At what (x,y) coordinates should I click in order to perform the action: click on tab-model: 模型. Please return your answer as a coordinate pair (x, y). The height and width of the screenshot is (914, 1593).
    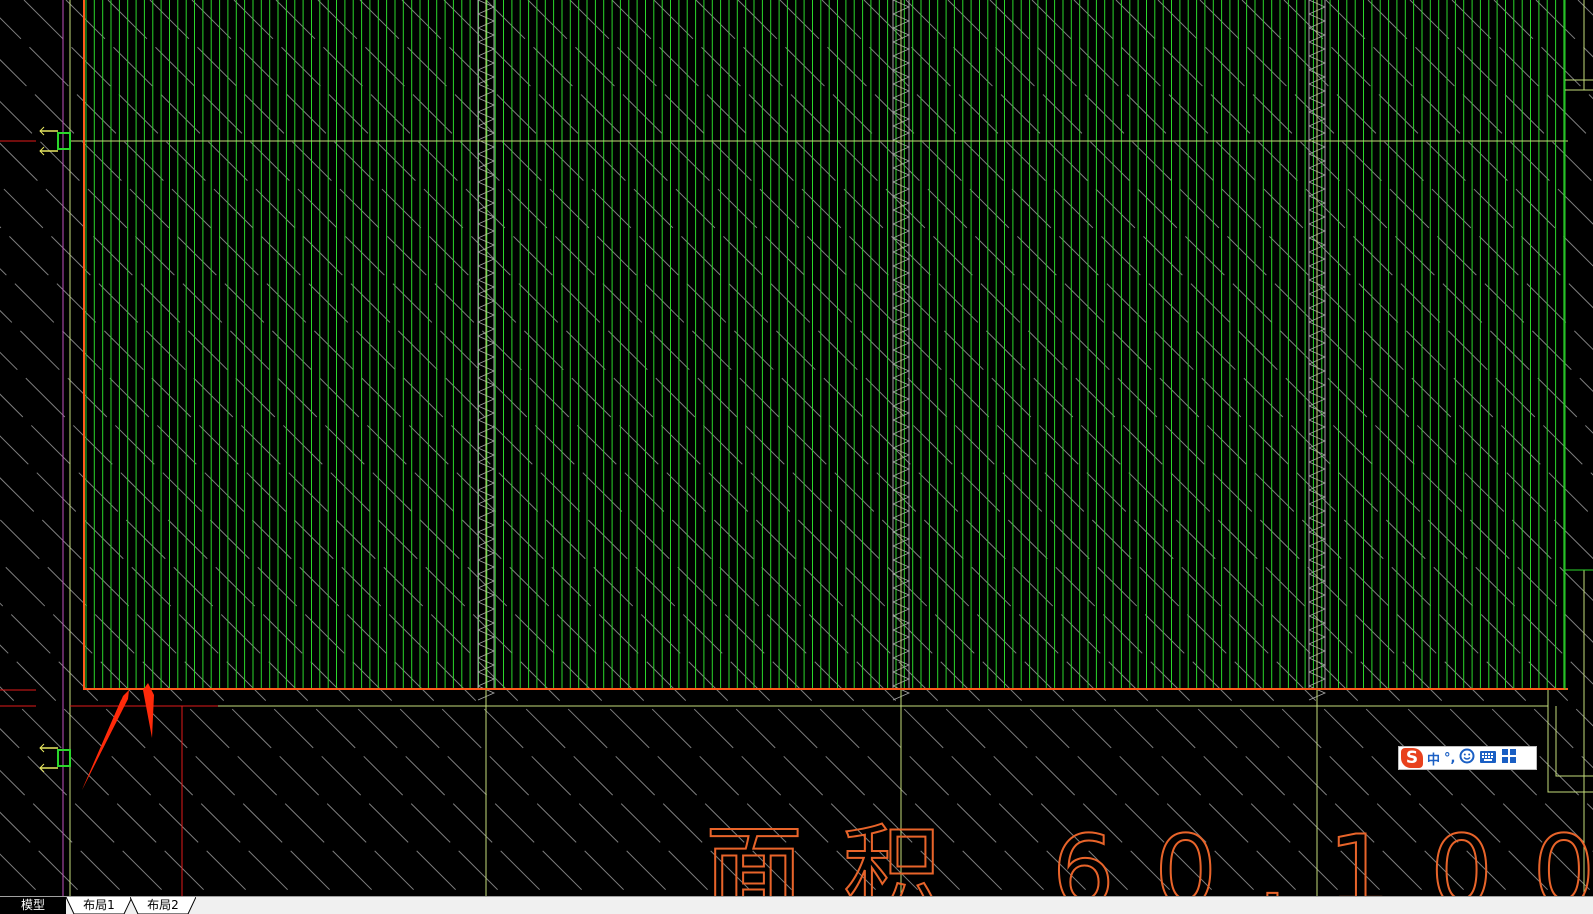
    Looking at the image, I should click on (33, 905).